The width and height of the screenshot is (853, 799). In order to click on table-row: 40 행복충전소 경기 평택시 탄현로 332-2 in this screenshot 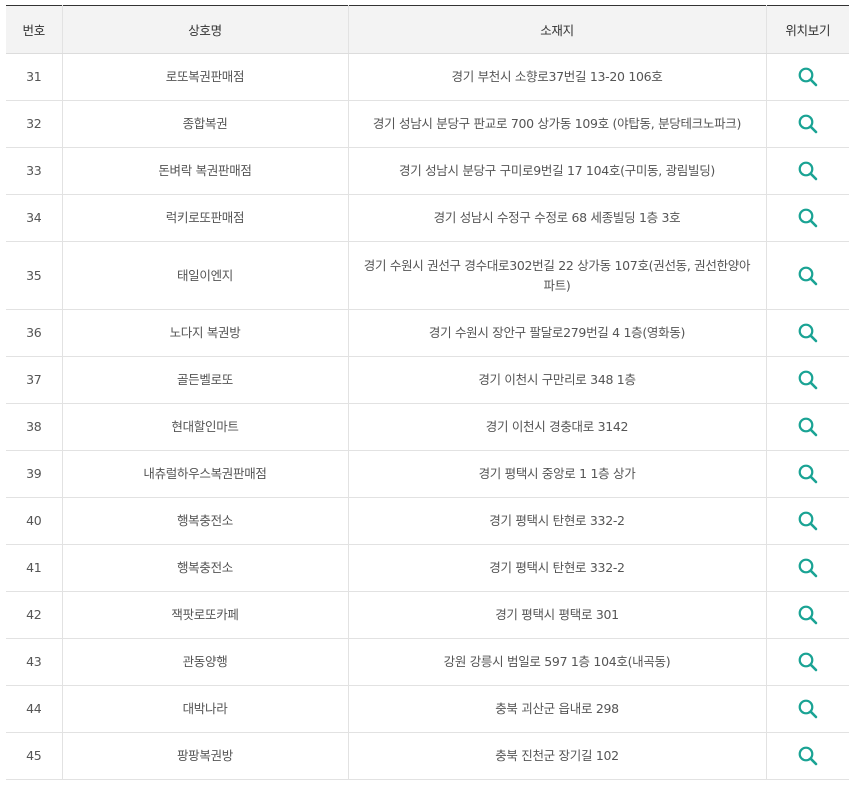, I will do `click(427, 521)`.